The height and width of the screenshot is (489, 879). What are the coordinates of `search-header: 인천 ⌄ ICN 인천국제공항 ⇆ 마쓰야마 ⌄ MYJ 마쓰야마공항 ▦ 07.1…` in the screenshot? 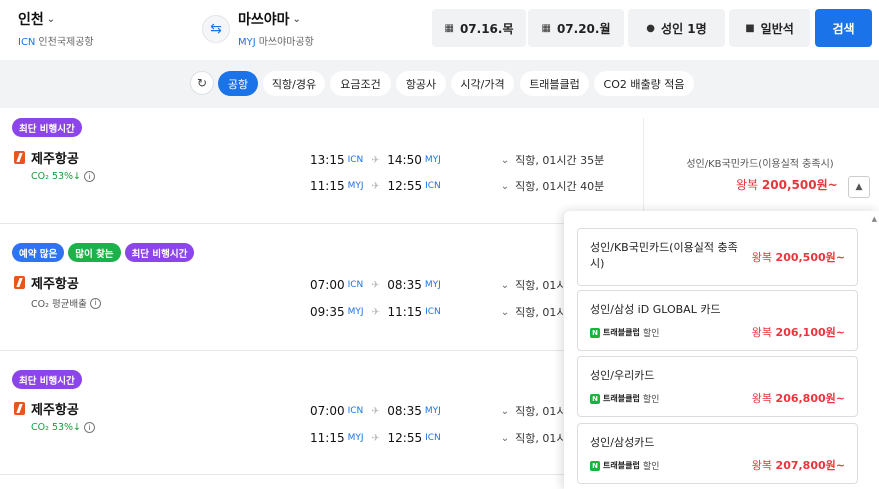 It's located at (439, 30).